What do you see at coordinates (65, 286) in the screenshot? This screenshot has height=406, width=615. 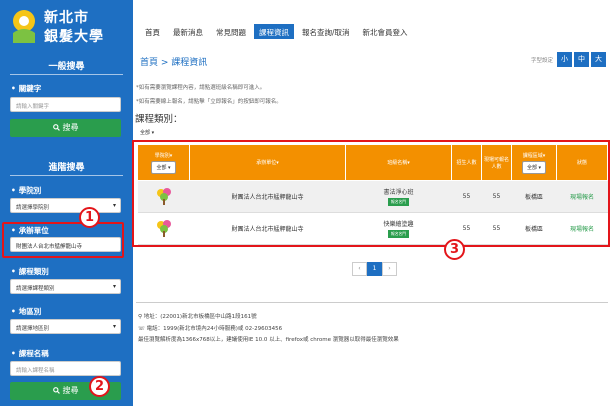 I see `category-select: 請選擇課程類別 ▾` at bounding box center [65, 286].